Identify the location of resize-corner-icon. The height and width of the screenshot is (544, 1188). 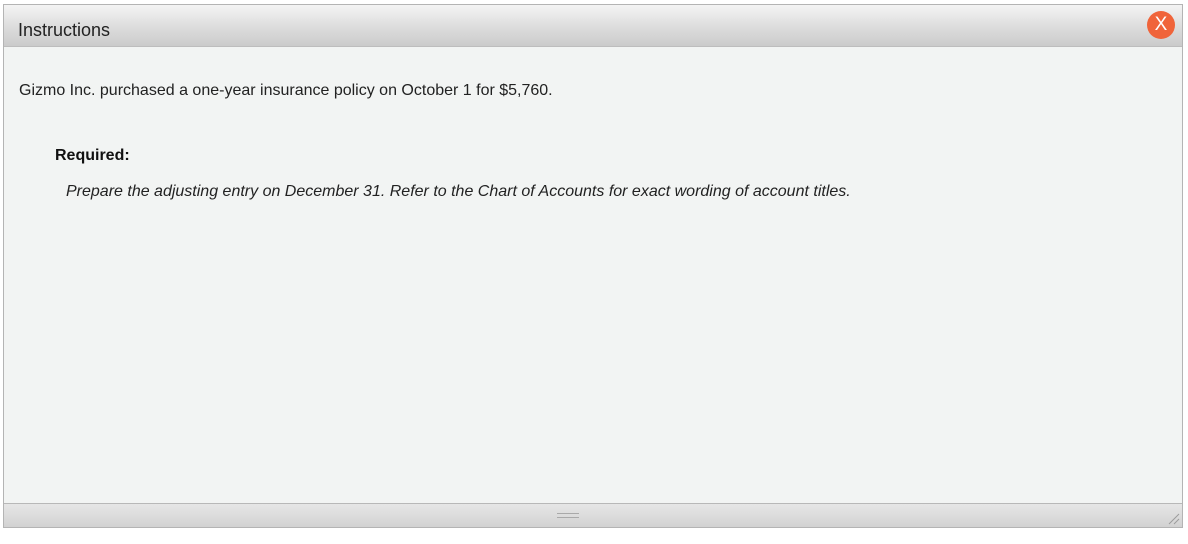
(1172, 517).